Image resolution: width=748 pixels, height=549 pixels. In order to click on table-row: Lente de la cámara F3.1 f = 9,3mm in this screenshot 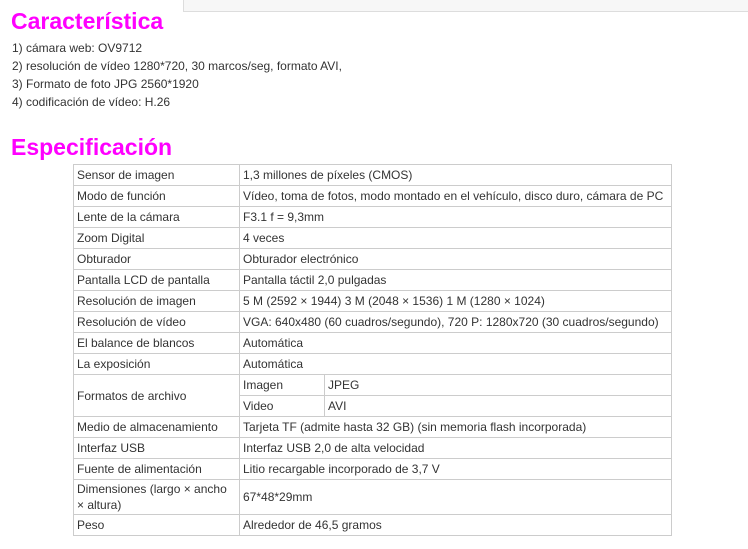, I will do `click(372, 217)`.